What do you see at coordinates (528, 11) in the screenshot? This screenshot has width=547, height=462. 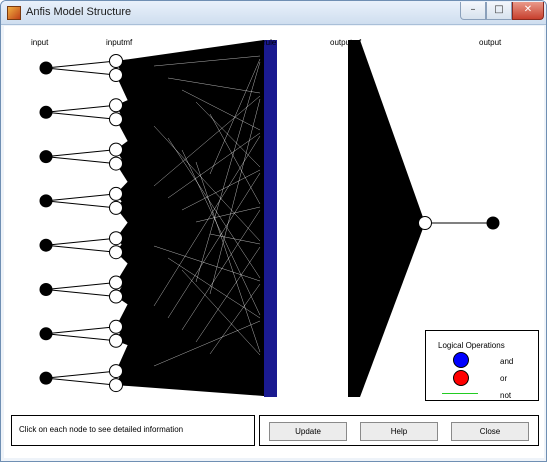 I see `window-close-button: ✕` at bounding box center [528, 11].